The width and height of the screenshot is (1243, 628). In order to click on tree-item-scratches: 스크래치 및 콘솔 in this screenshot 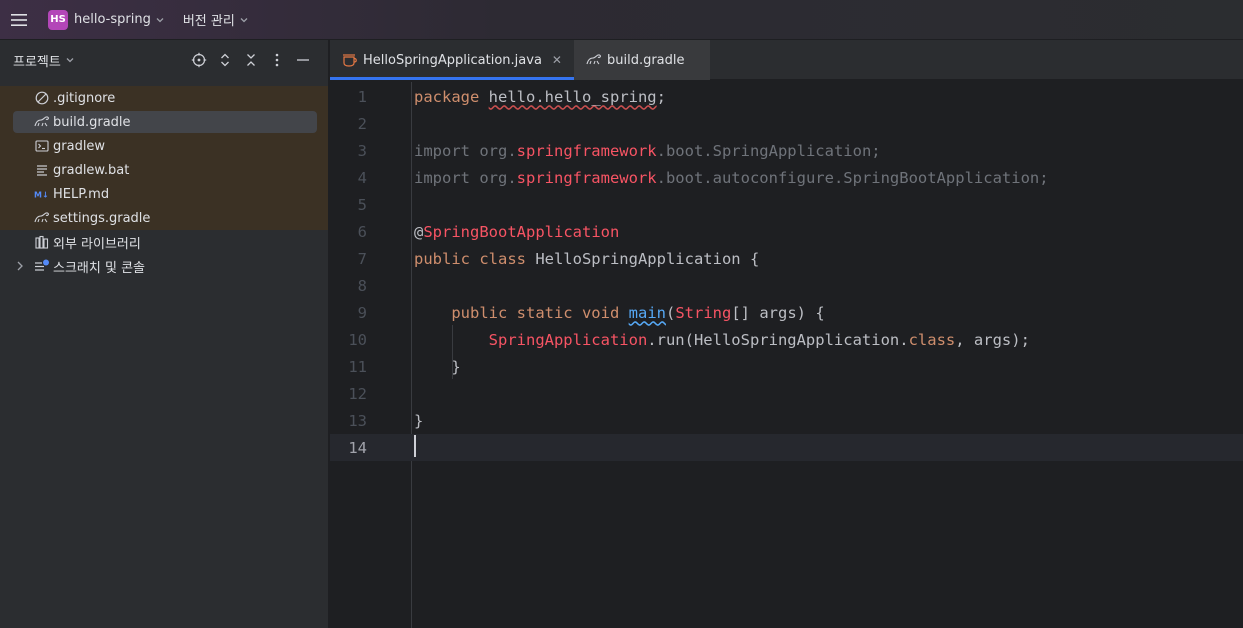, I will do `click(164, 266)`.